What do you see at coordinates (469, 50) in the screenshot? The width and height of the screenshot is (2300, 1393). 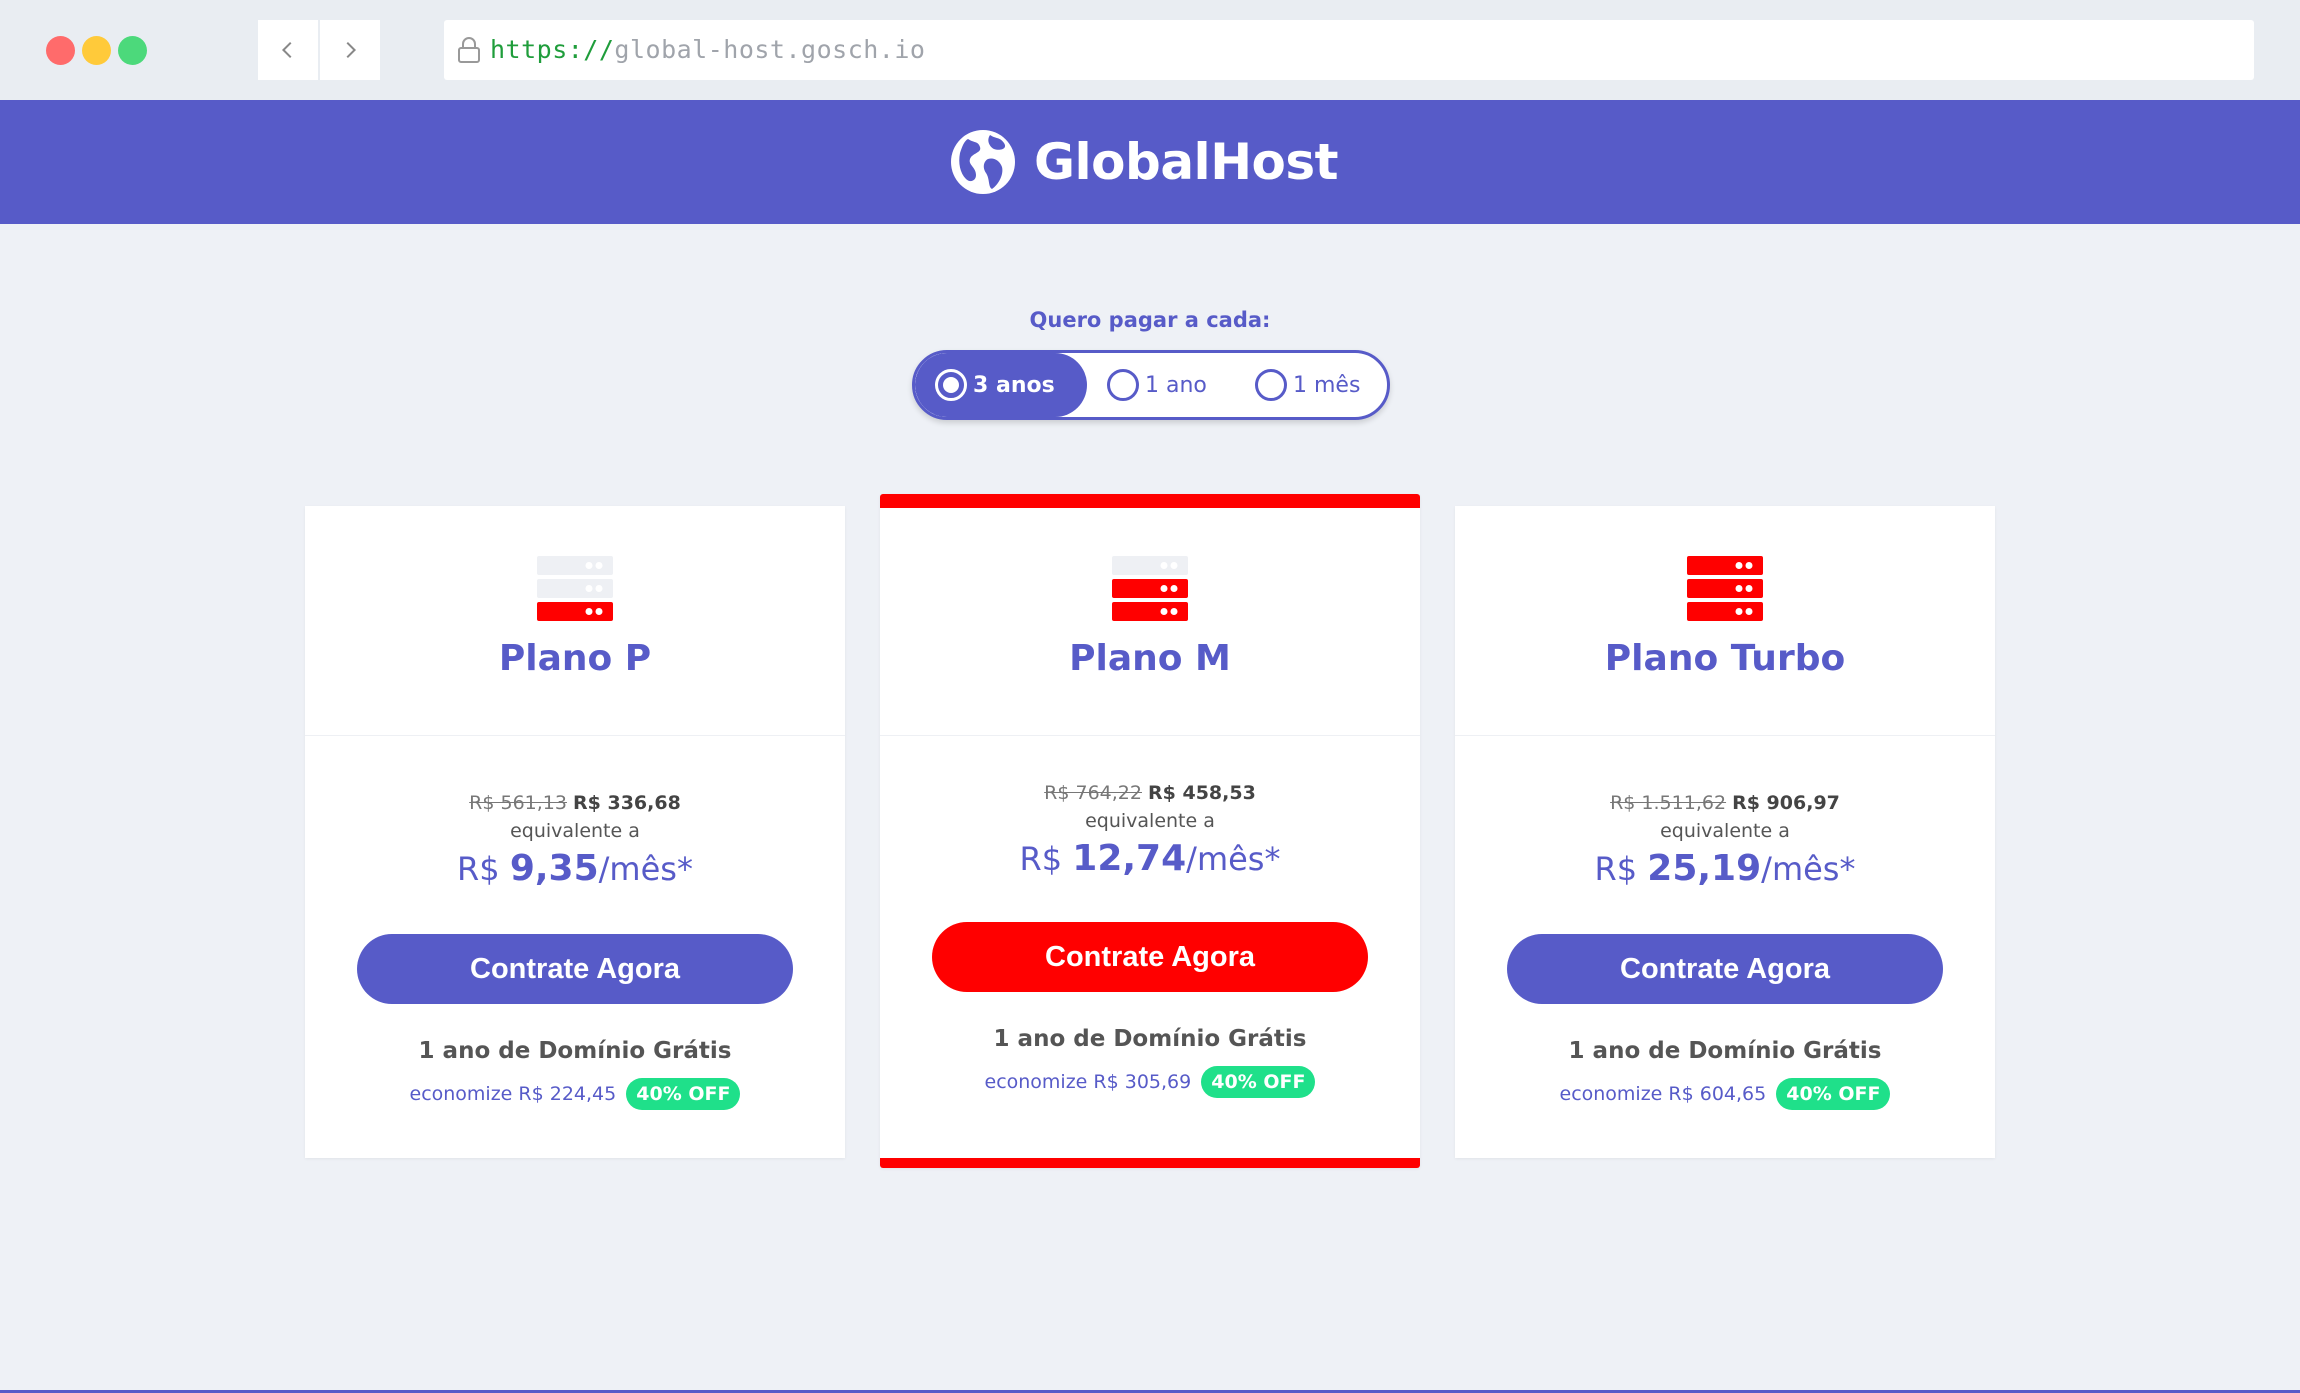 I see `lock-icon` at bounding box center [469, 50].